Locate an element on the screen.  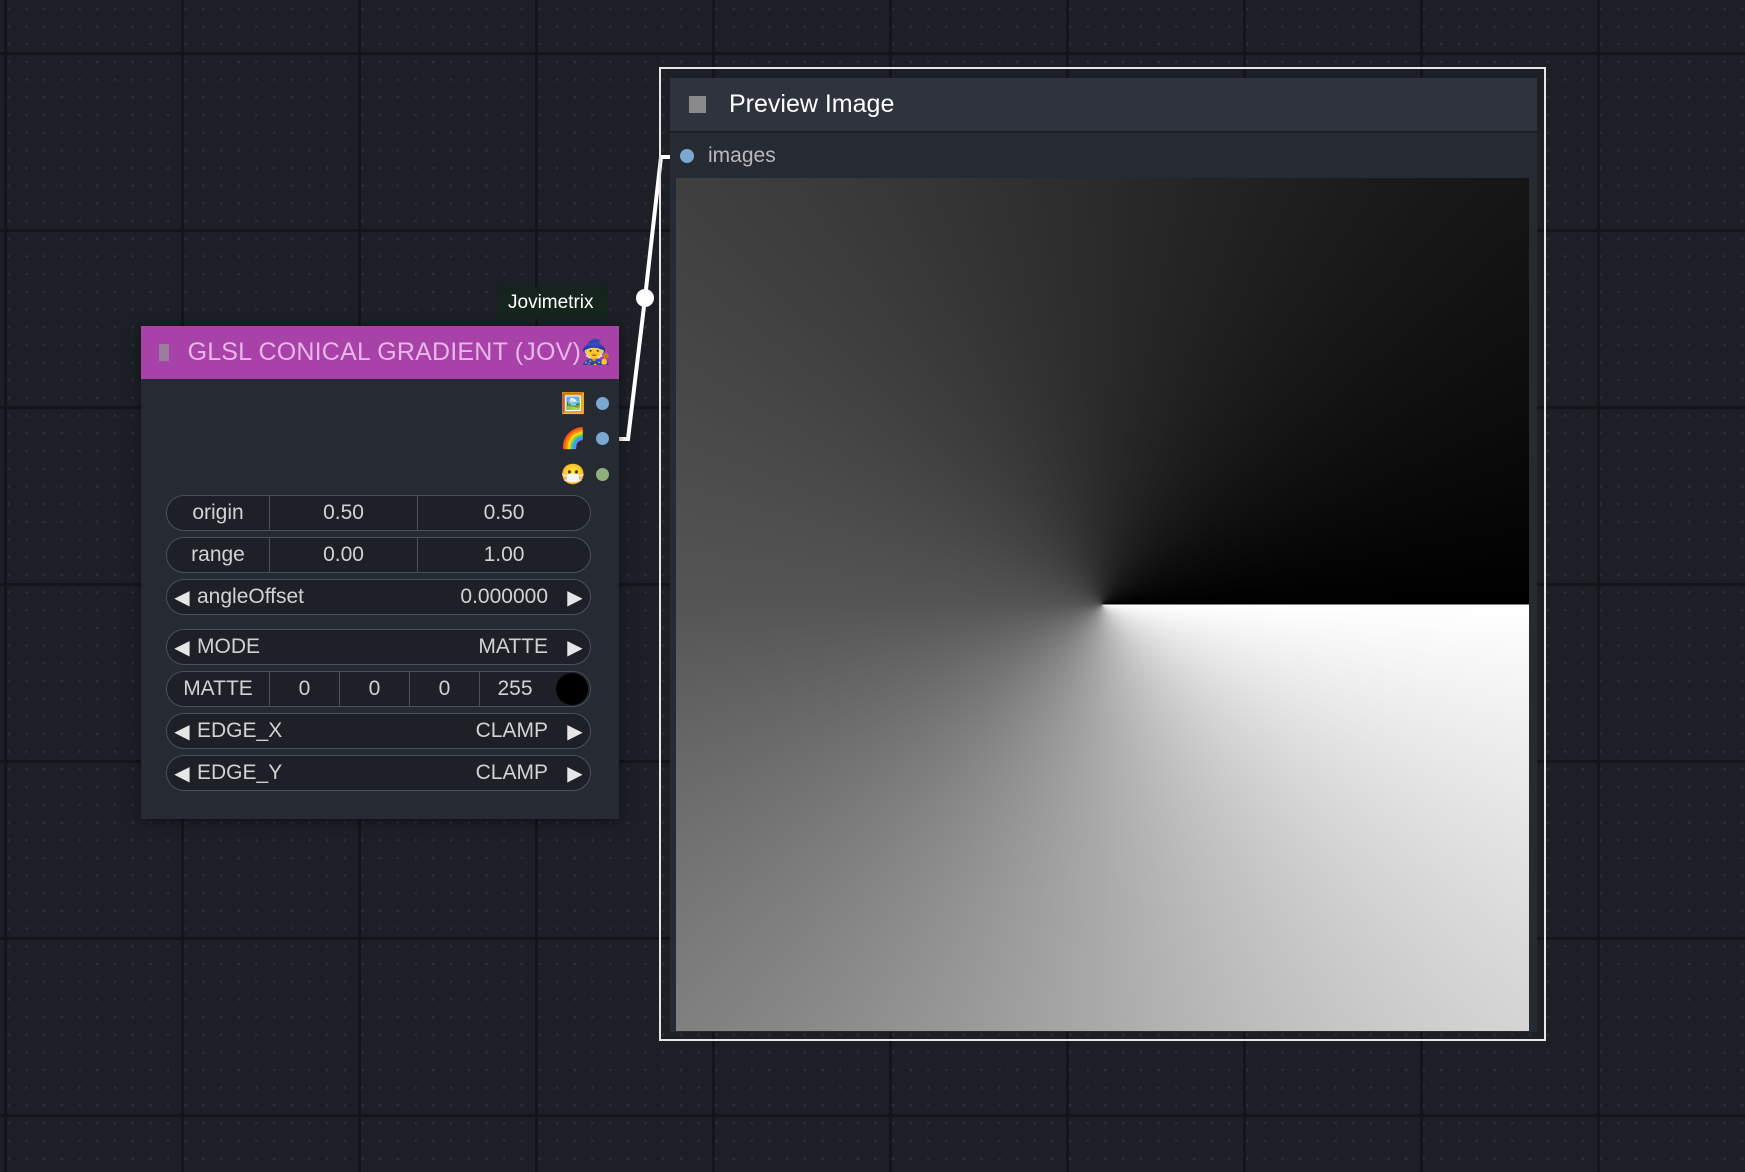
origin-y-field: 0.50 is located at coordinates (504, 513).